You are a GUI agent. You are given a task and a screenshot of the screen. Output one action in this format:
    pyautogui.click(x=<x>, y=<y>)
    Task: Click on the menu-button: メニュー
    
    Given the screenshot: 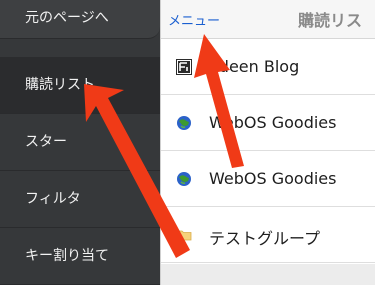 What is the action you would take?
    pyautogui.click(x=194, y=19)
    